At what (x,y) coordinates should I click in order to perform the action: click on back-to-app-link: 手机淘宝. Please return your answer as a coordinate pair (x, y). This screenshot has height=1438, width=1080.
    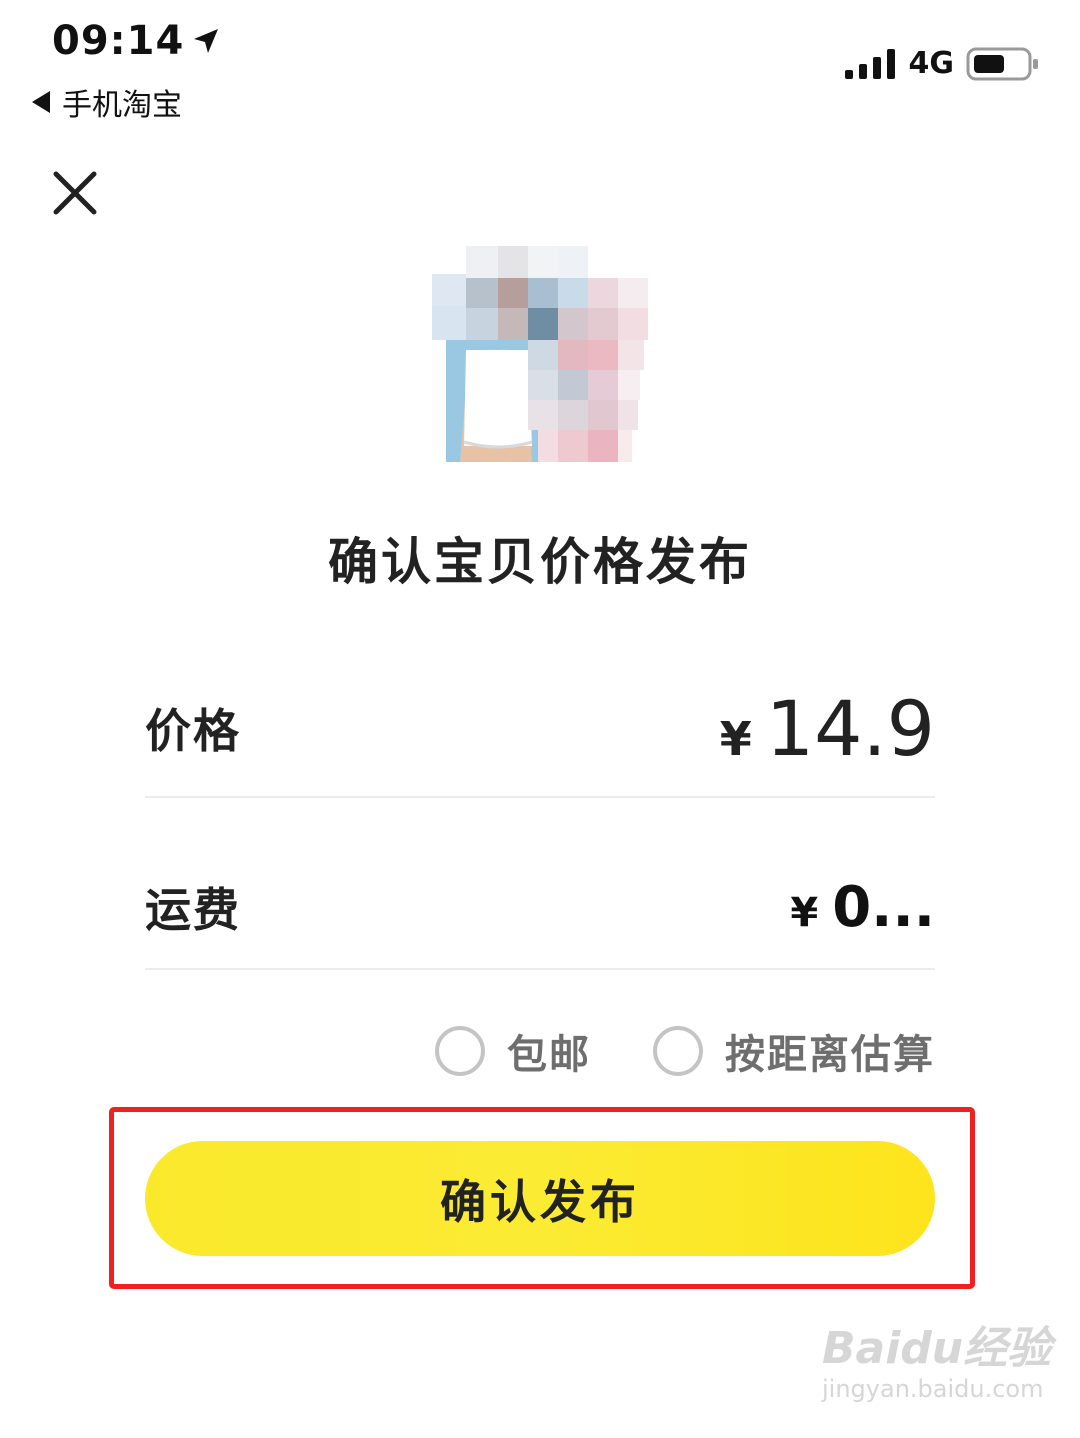
    Looking at the image, I should click on (107, 102).